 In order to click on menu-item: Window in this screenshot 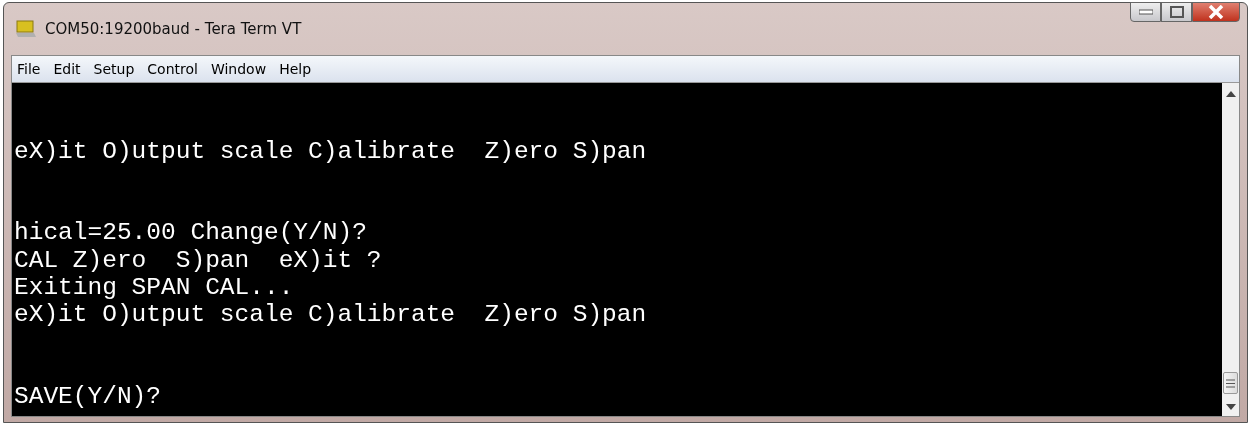, I will do `click(238, 69)`.